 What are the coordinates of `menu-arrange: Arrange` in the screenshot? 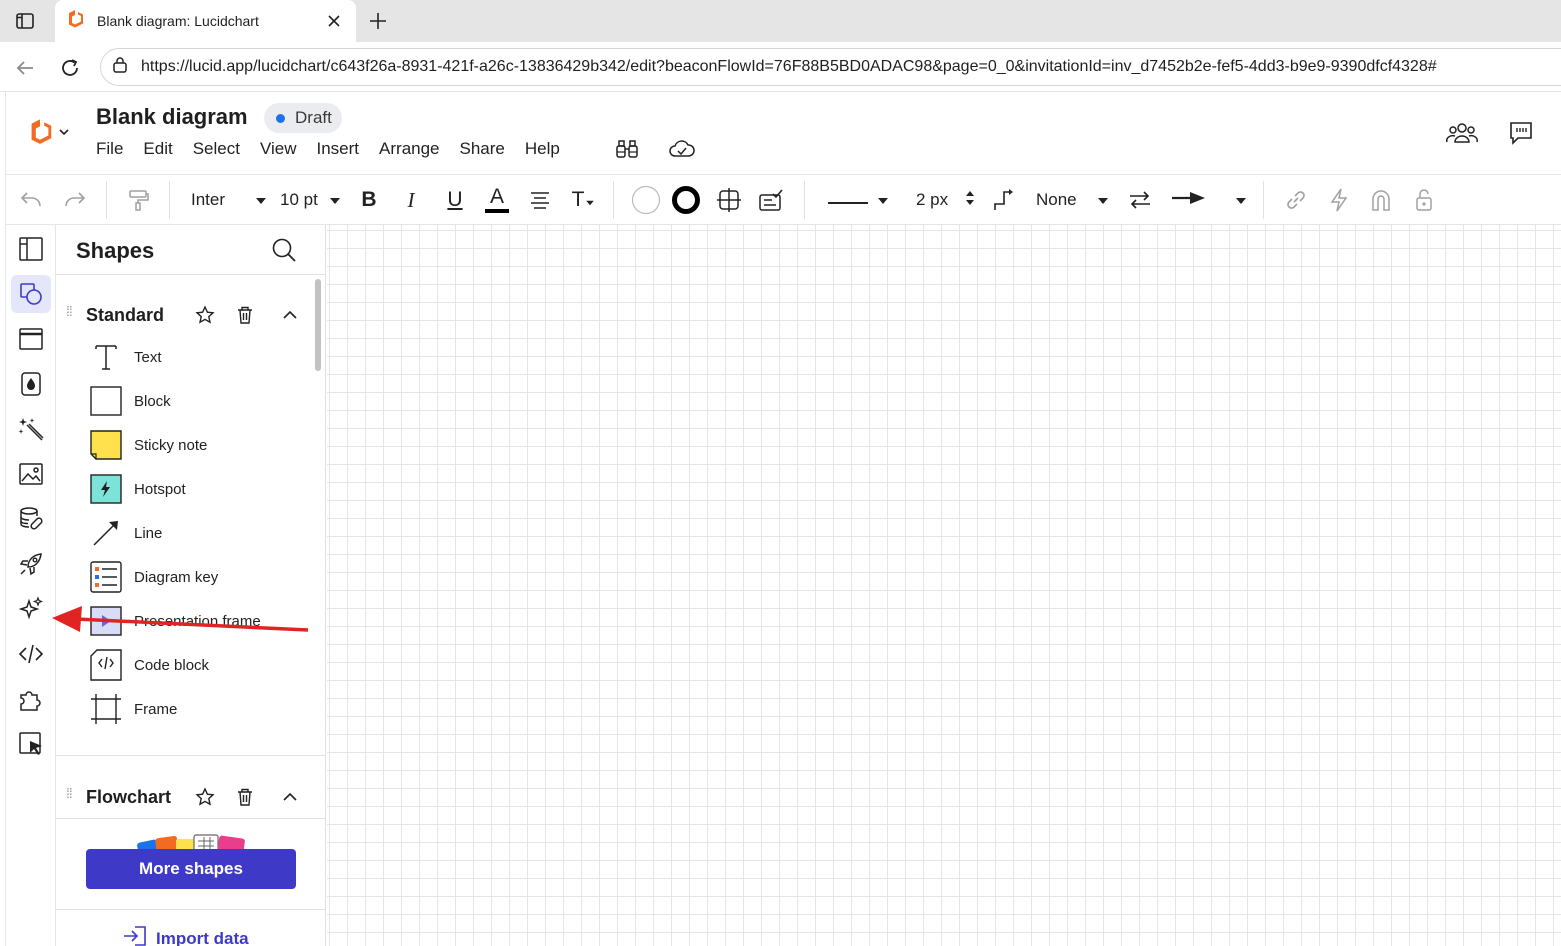 It's located at (409, 149).